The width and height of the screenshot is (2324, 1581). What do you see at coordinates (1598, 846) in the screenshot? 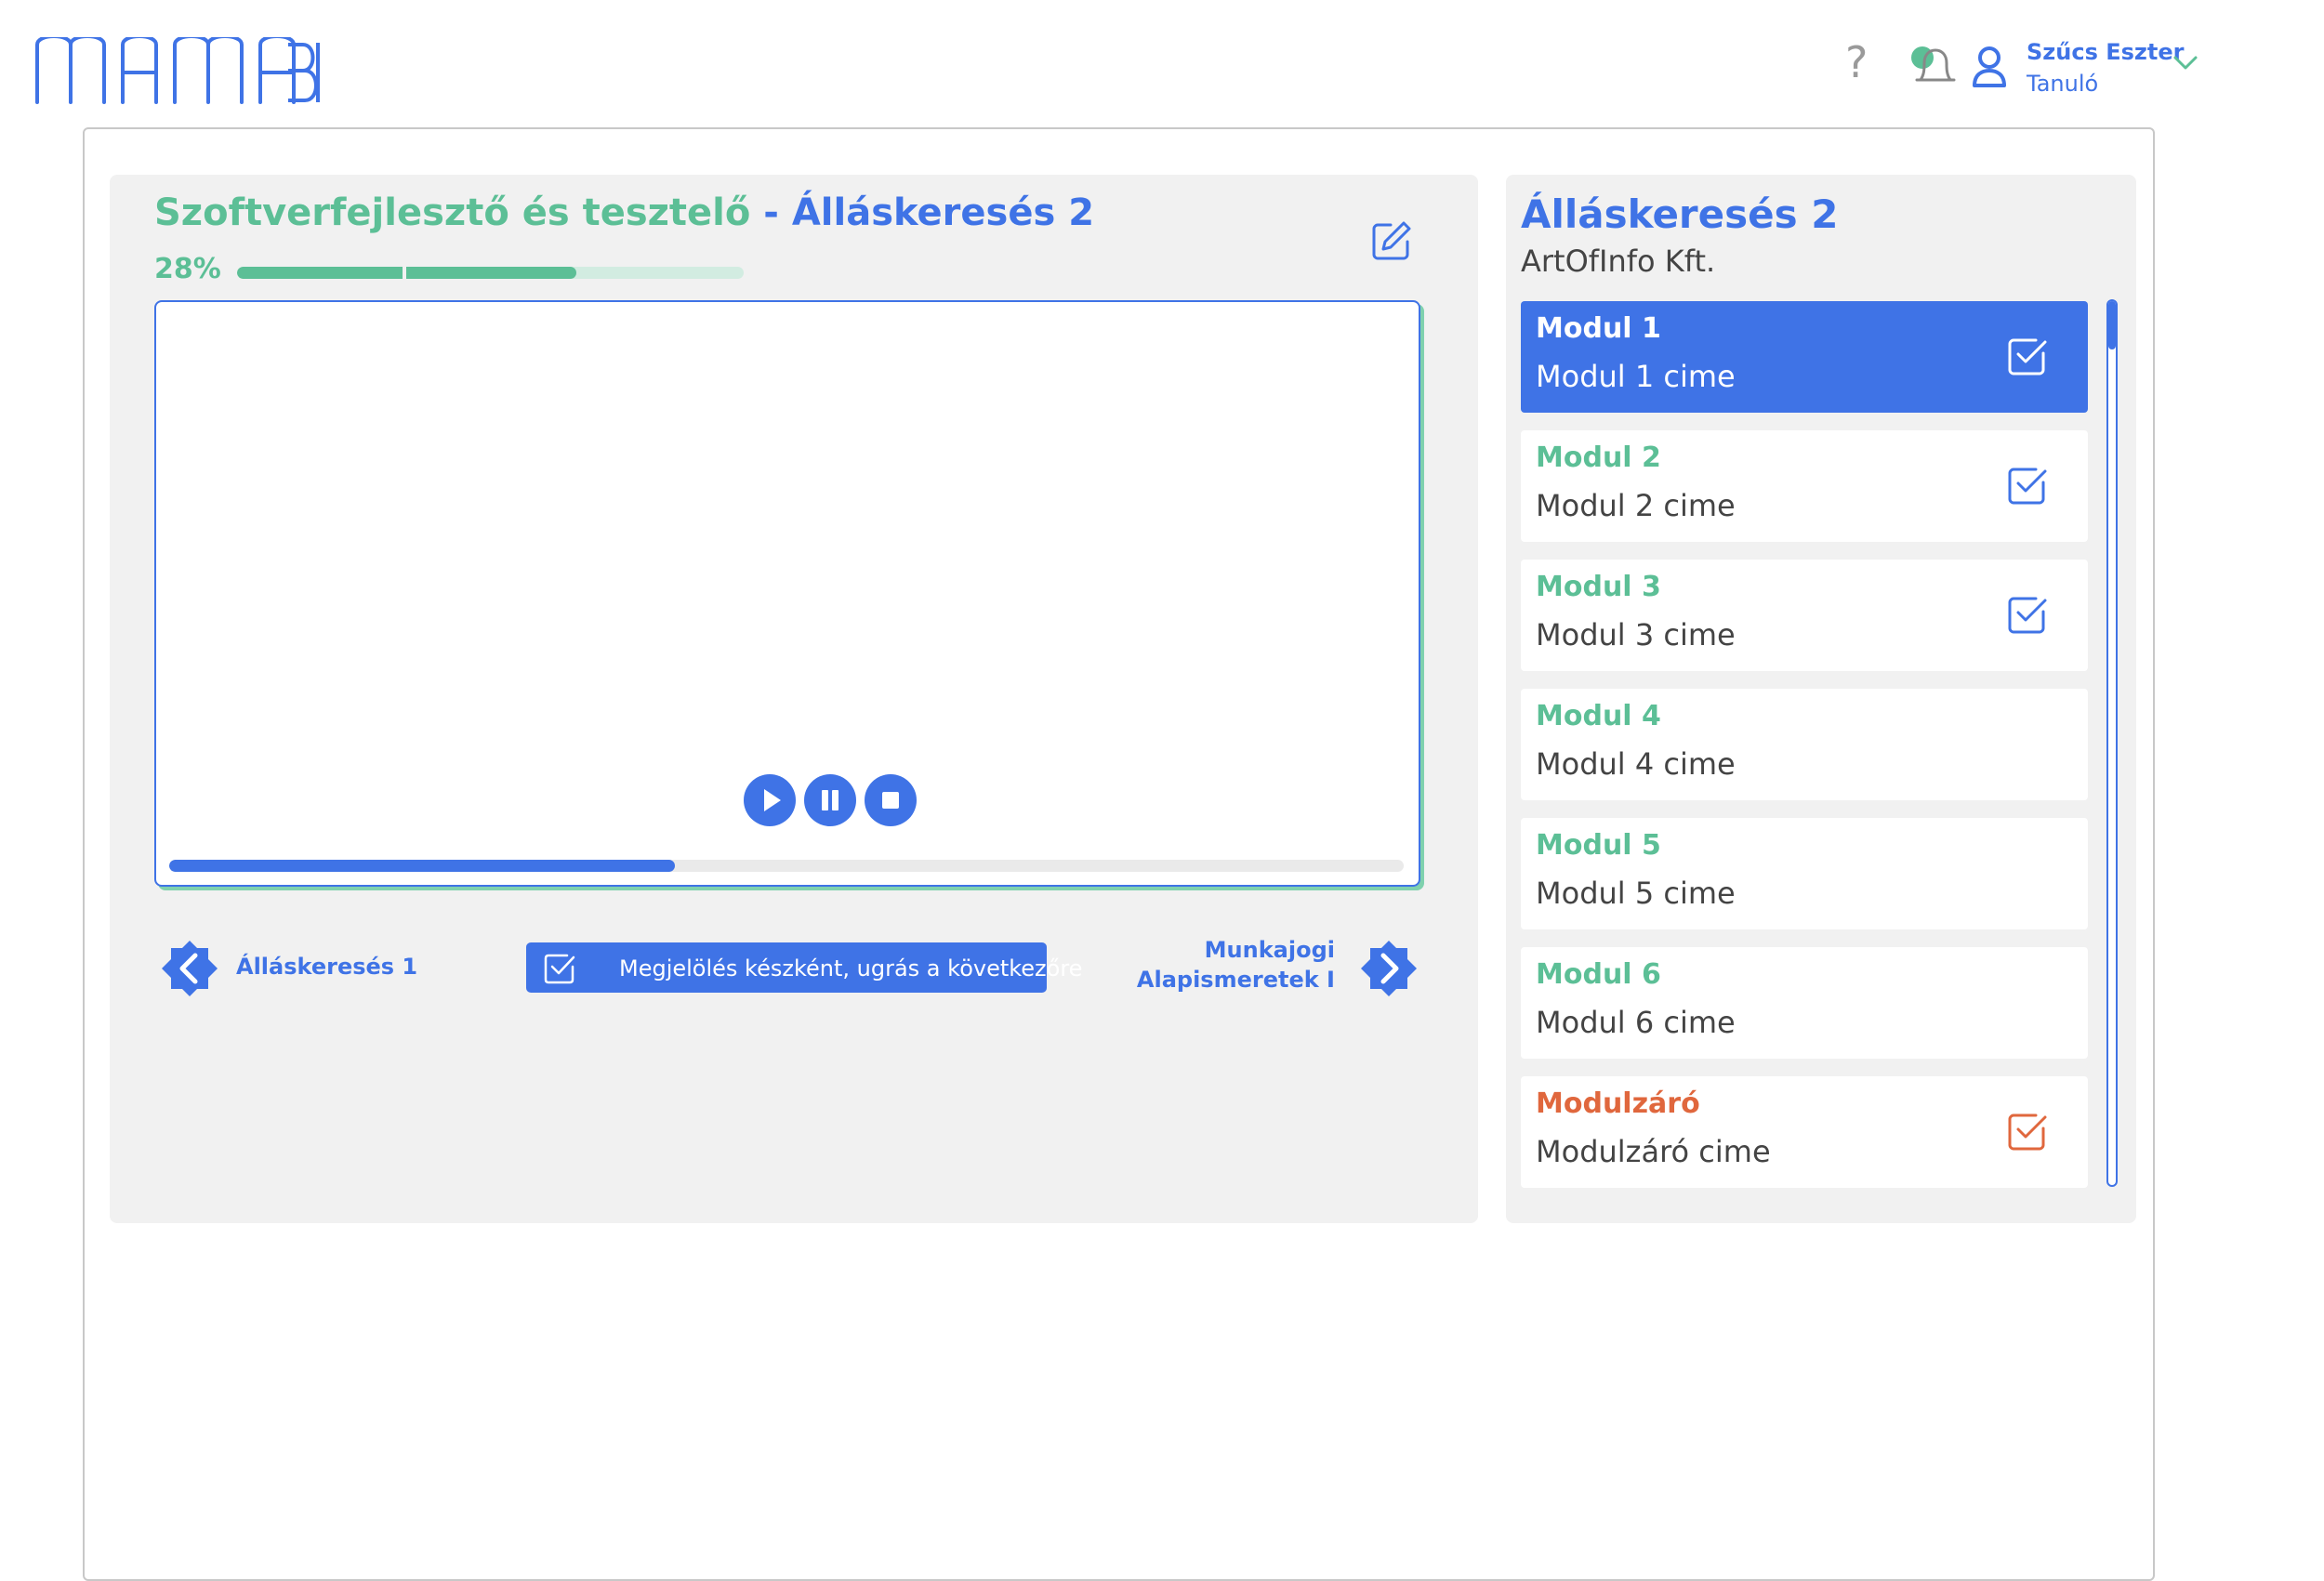
I see `module-title: Modul 5` at bounding box center [1598, 846].